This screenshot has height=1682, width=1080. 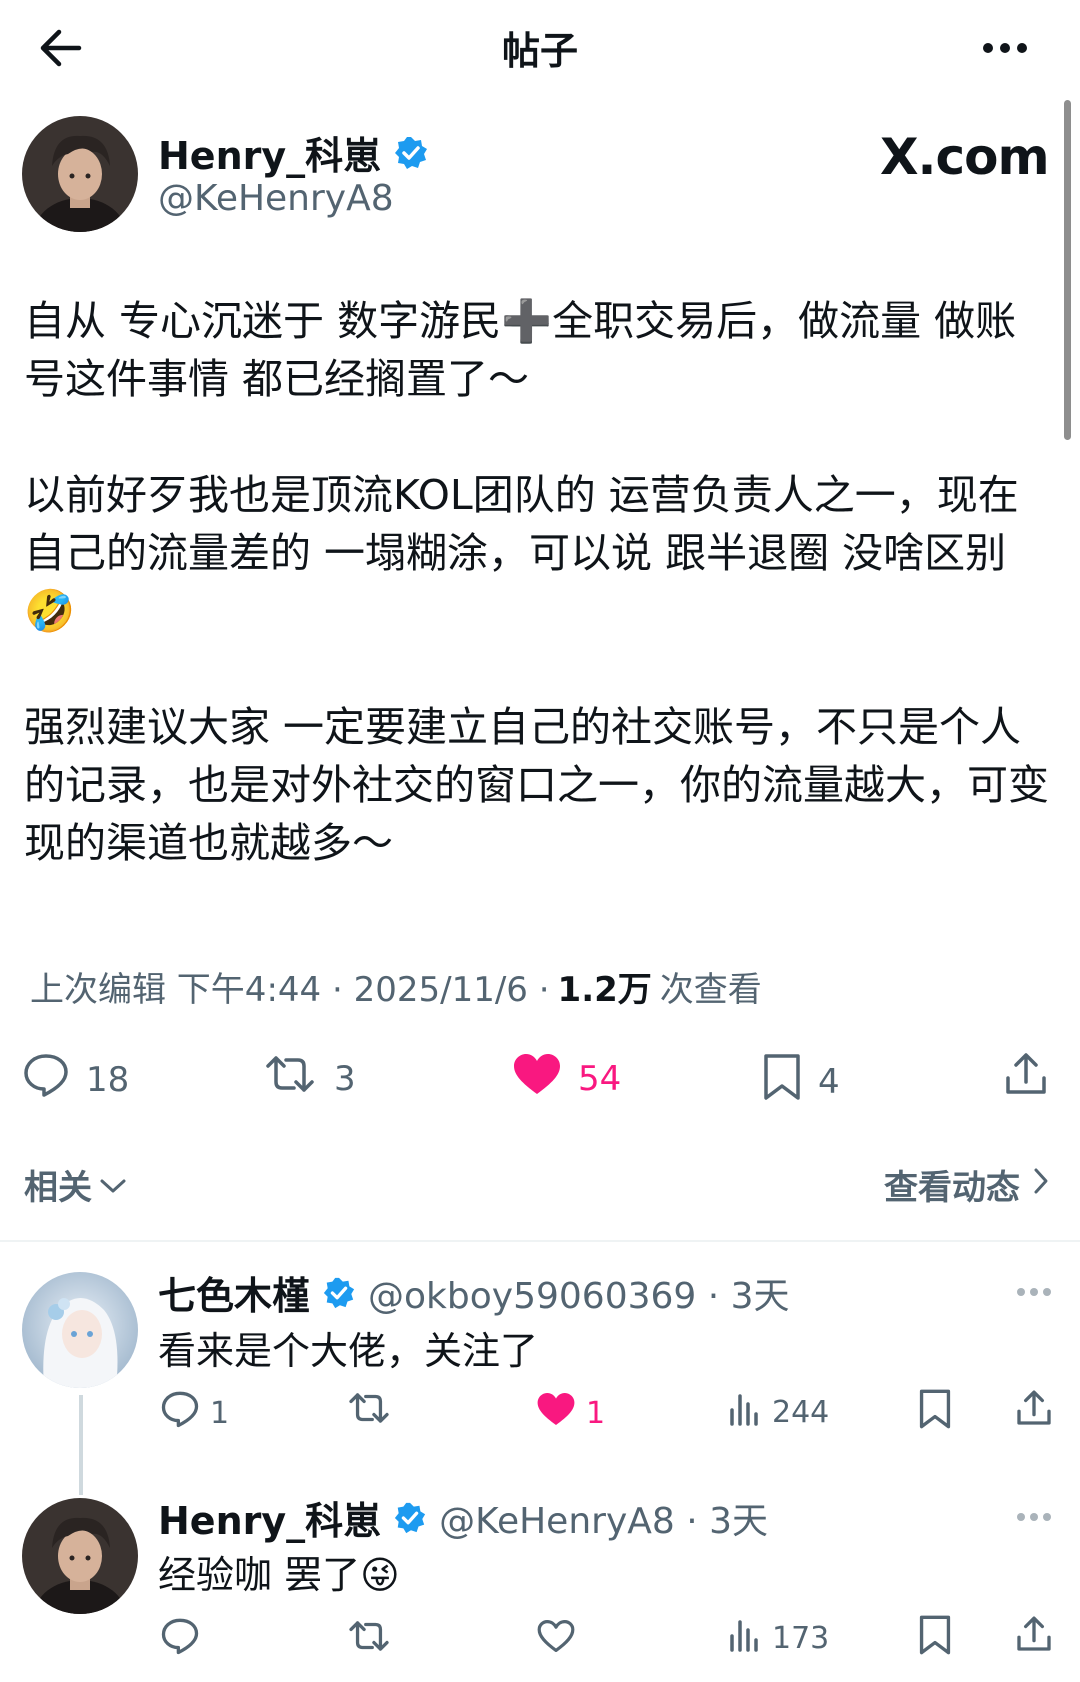 I want to click on author-handle: @KeHenryA8, so click(x=276, y=198).